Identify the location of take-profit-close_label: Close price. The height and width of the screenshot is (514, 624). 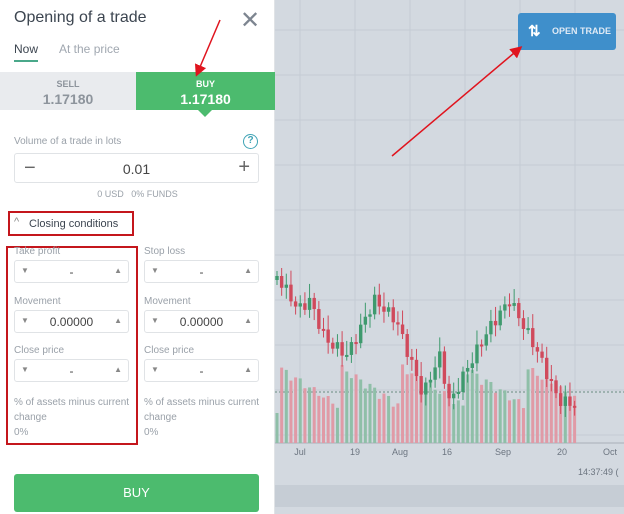
(39, 350).